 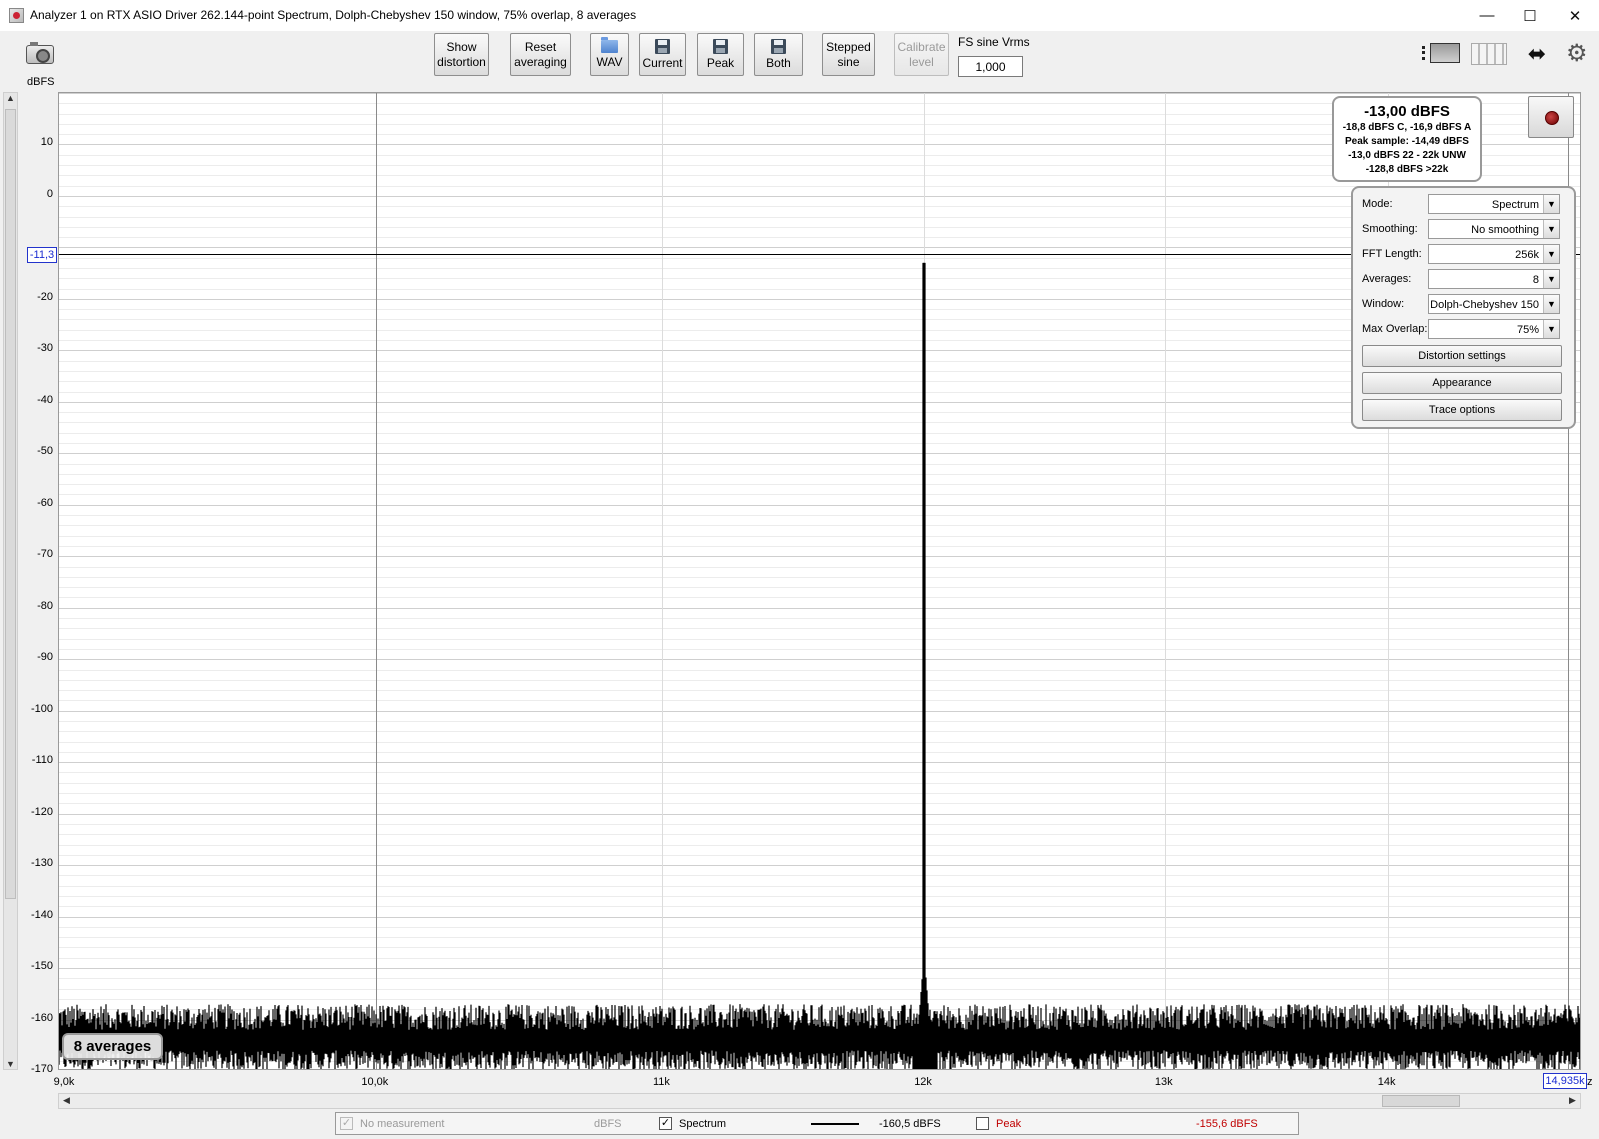 What do you see at coordinates (1494, 279) in the screenshot?
I see `averages-select: 8 ▼` at bounding box center [1494, 279].